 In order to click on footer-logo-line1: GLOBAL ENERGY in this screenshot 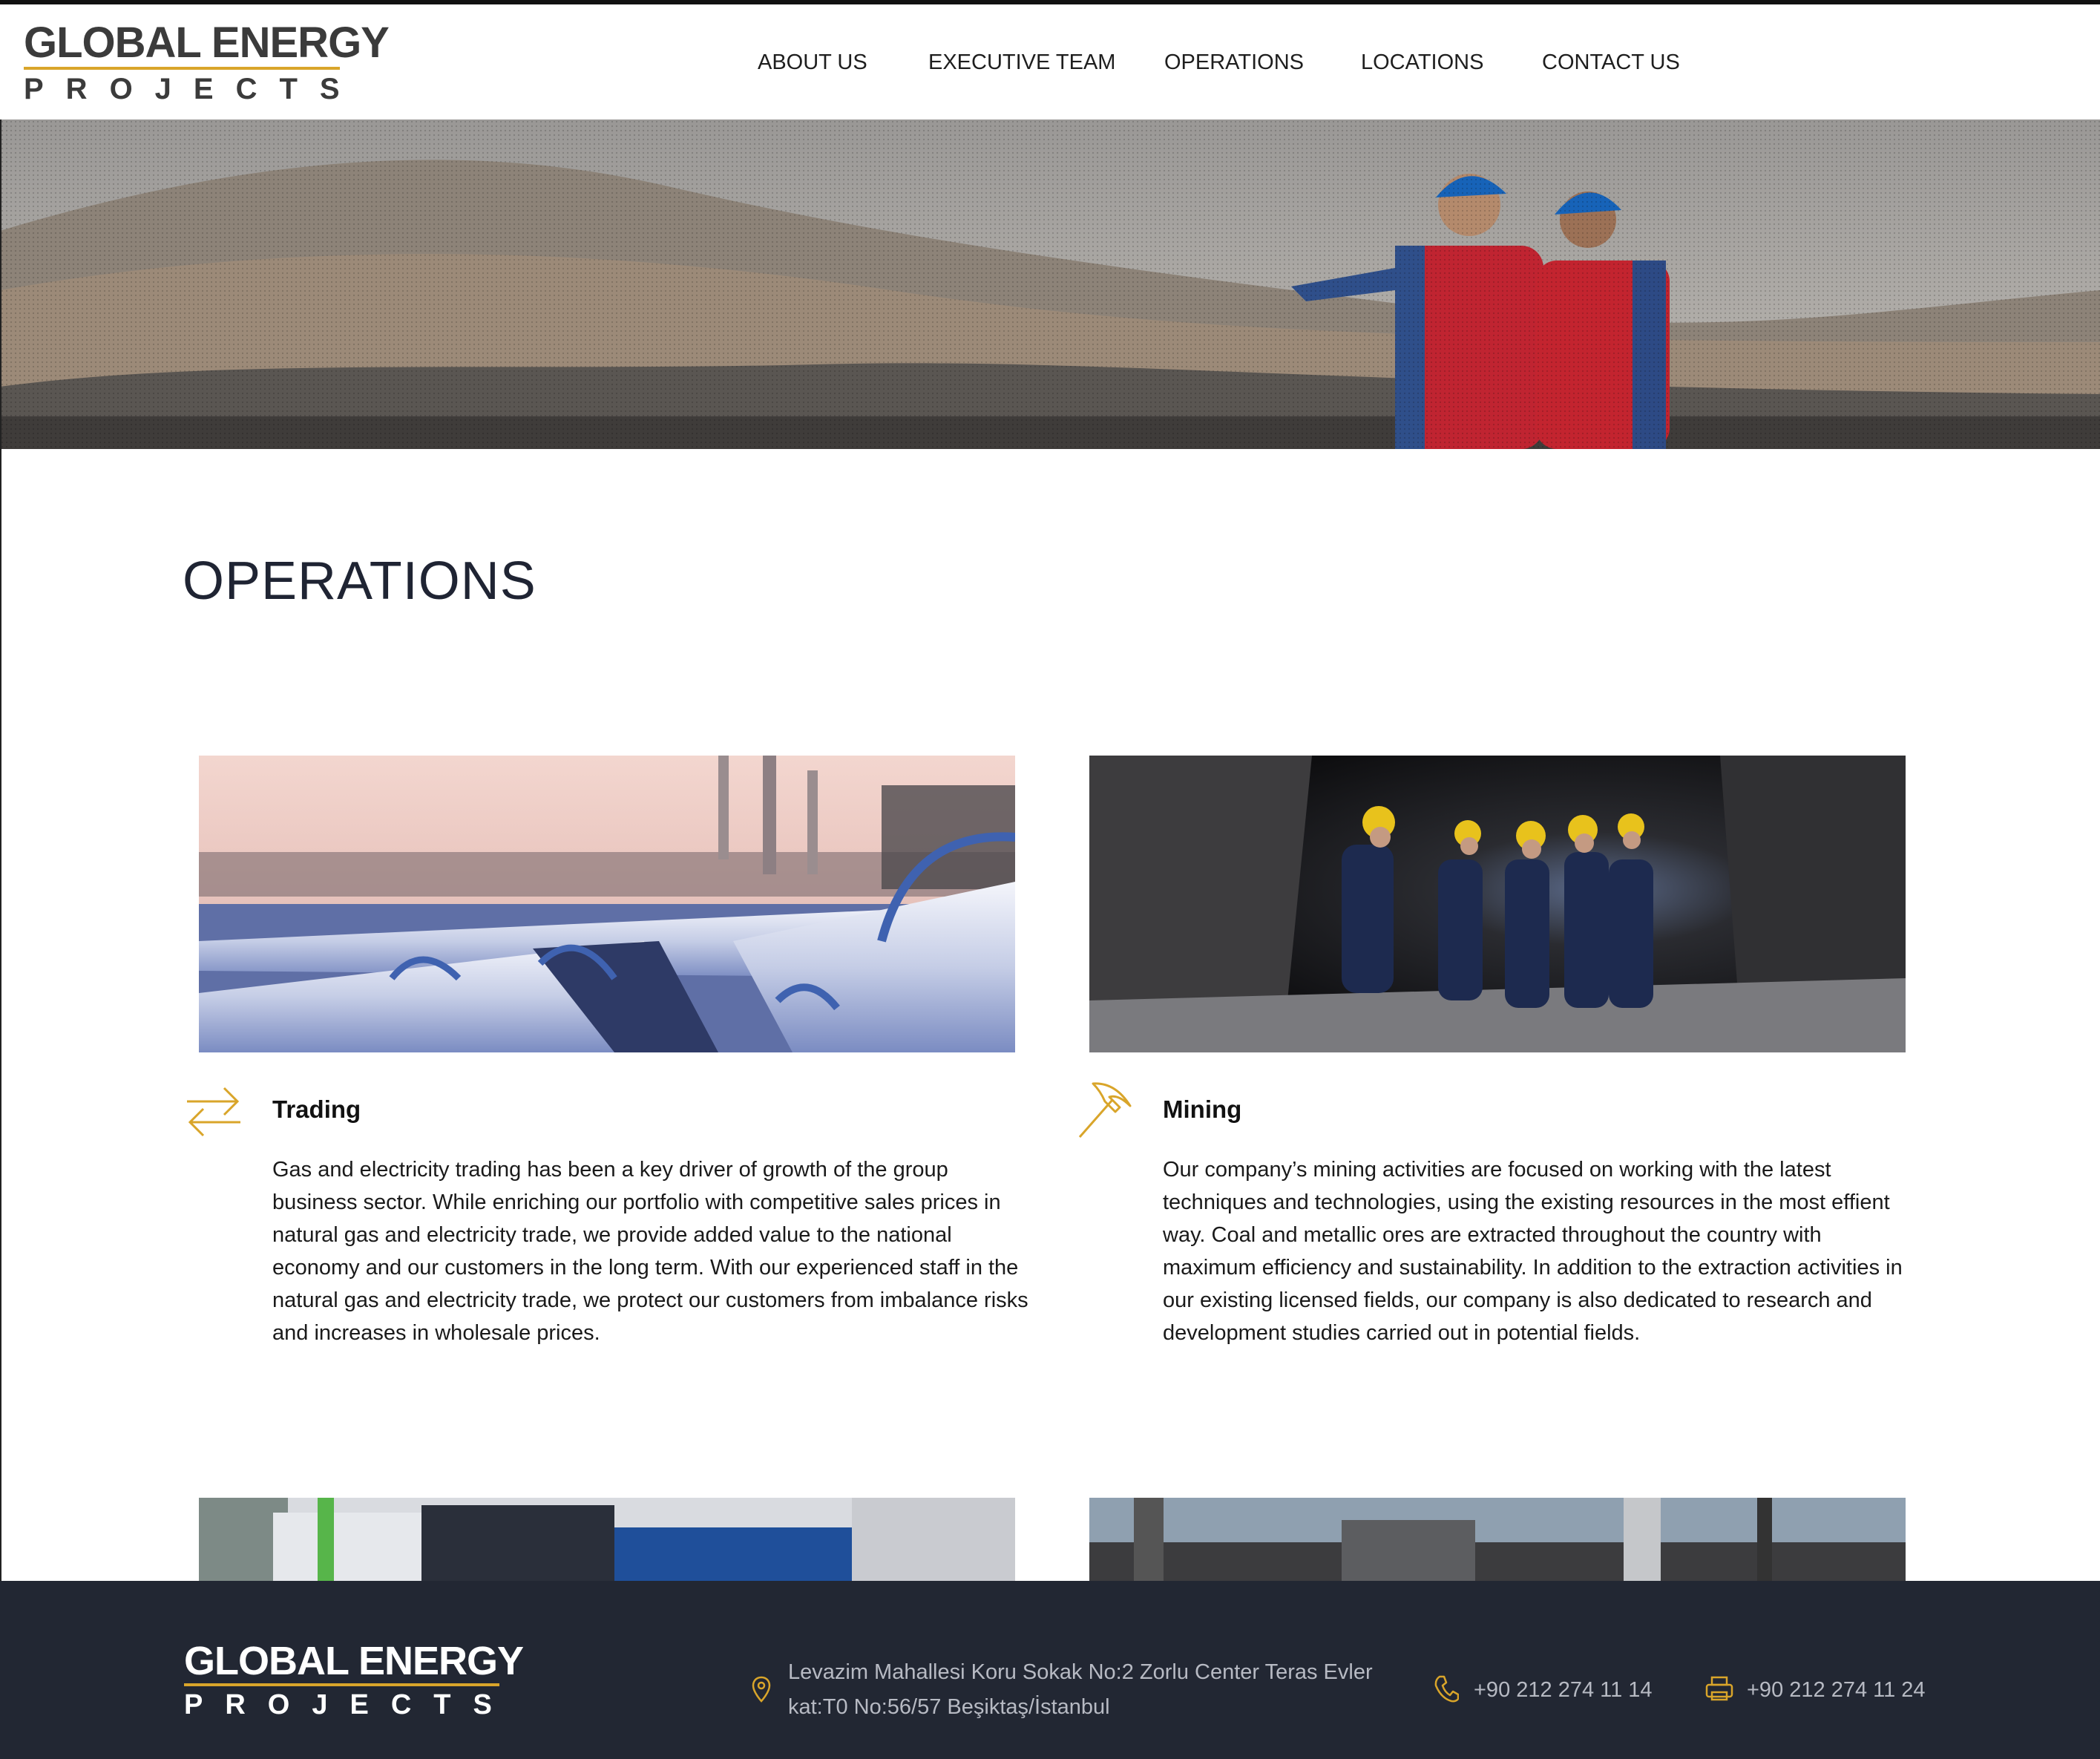, I will do `click(354, 1661)`.